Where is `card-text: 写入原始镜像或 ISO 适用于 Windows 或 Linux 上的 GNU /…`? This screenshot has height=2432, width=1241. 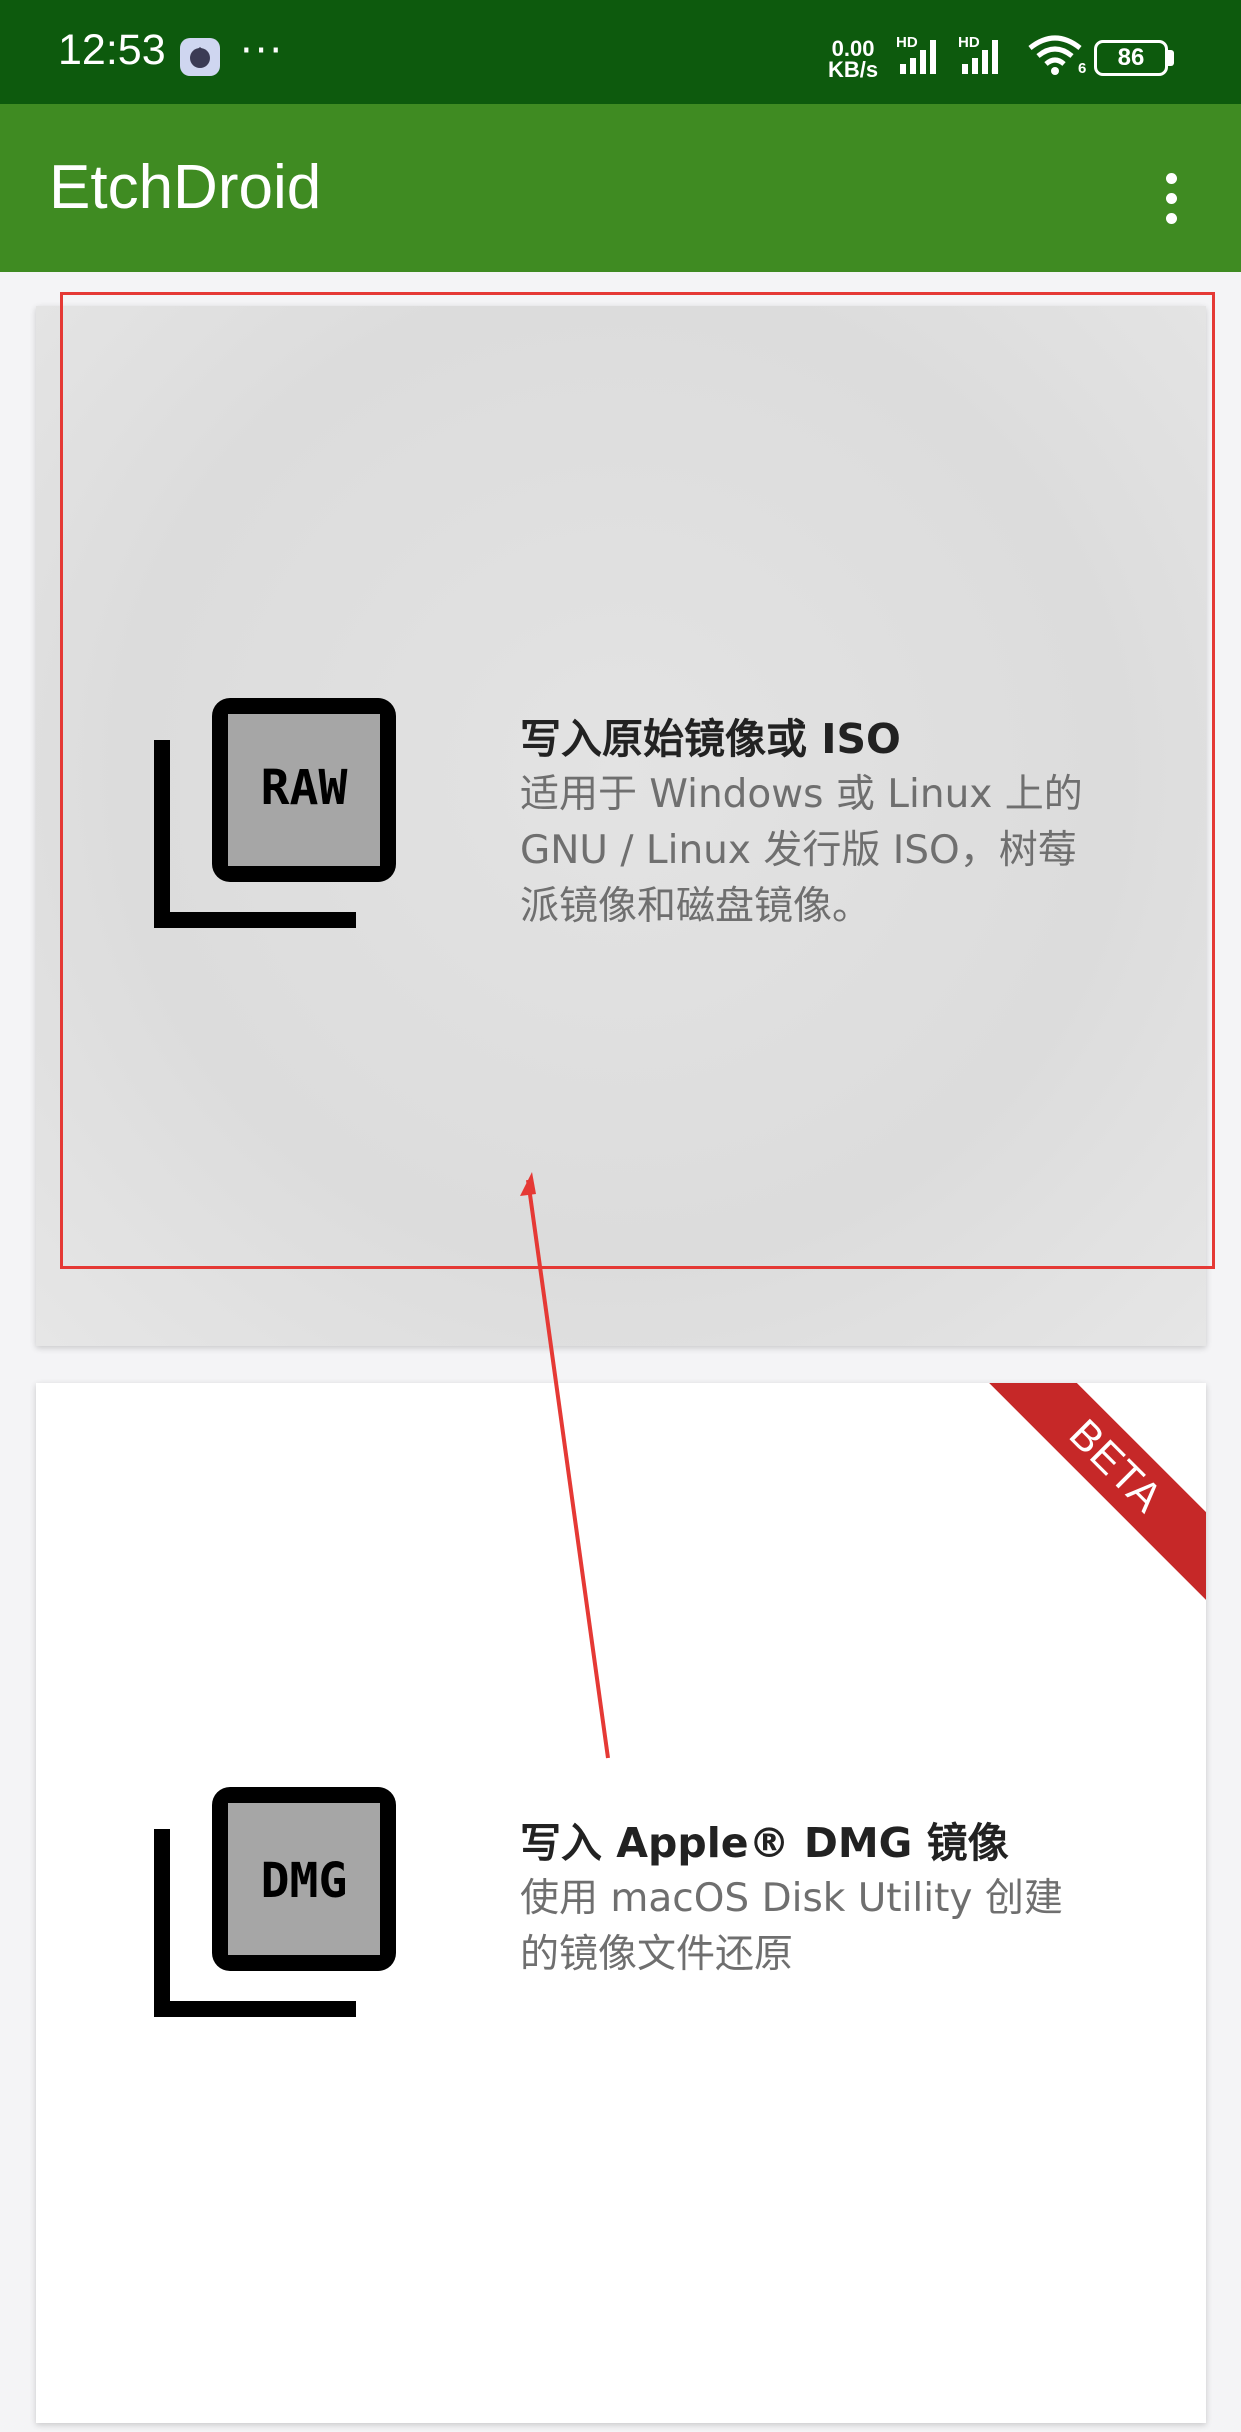
card-text: 写入原始镜像或 ISO 适用于 Windows 或 Linux 上的 GNU /… is located at coordinates (840, 823).